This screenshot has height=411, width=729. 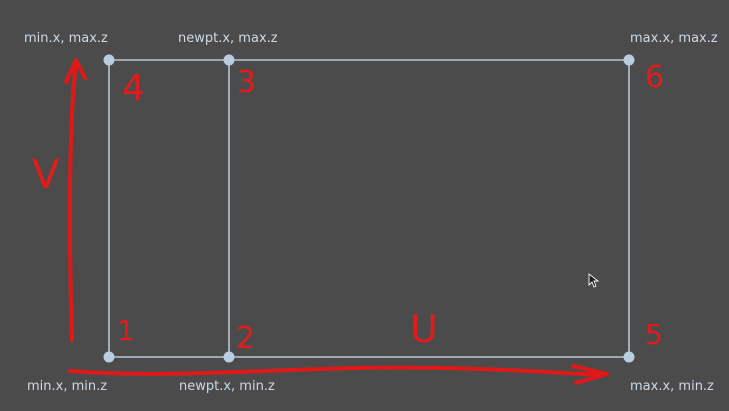 What do you see at coordinates (109, 357) in the screenshot?
I see `vertex-bottom-left` at bounding box center [109, 357].